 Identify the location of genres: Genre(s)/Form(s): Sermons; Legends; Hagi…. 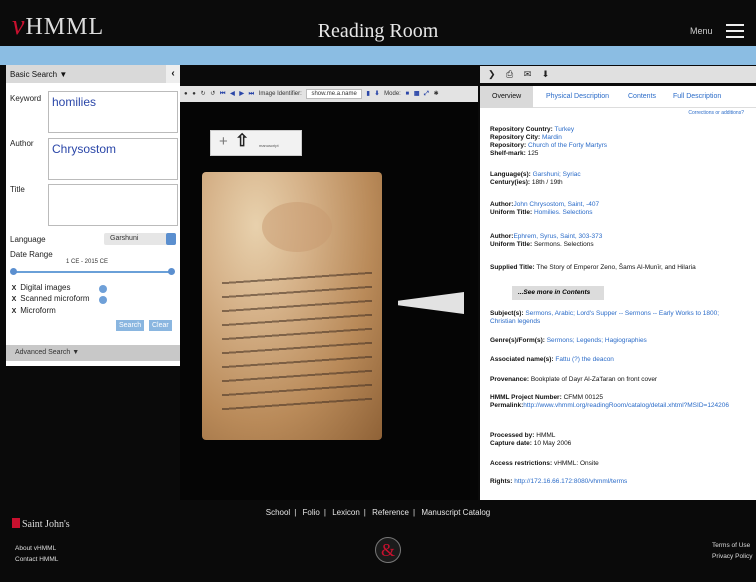
(568, 340).